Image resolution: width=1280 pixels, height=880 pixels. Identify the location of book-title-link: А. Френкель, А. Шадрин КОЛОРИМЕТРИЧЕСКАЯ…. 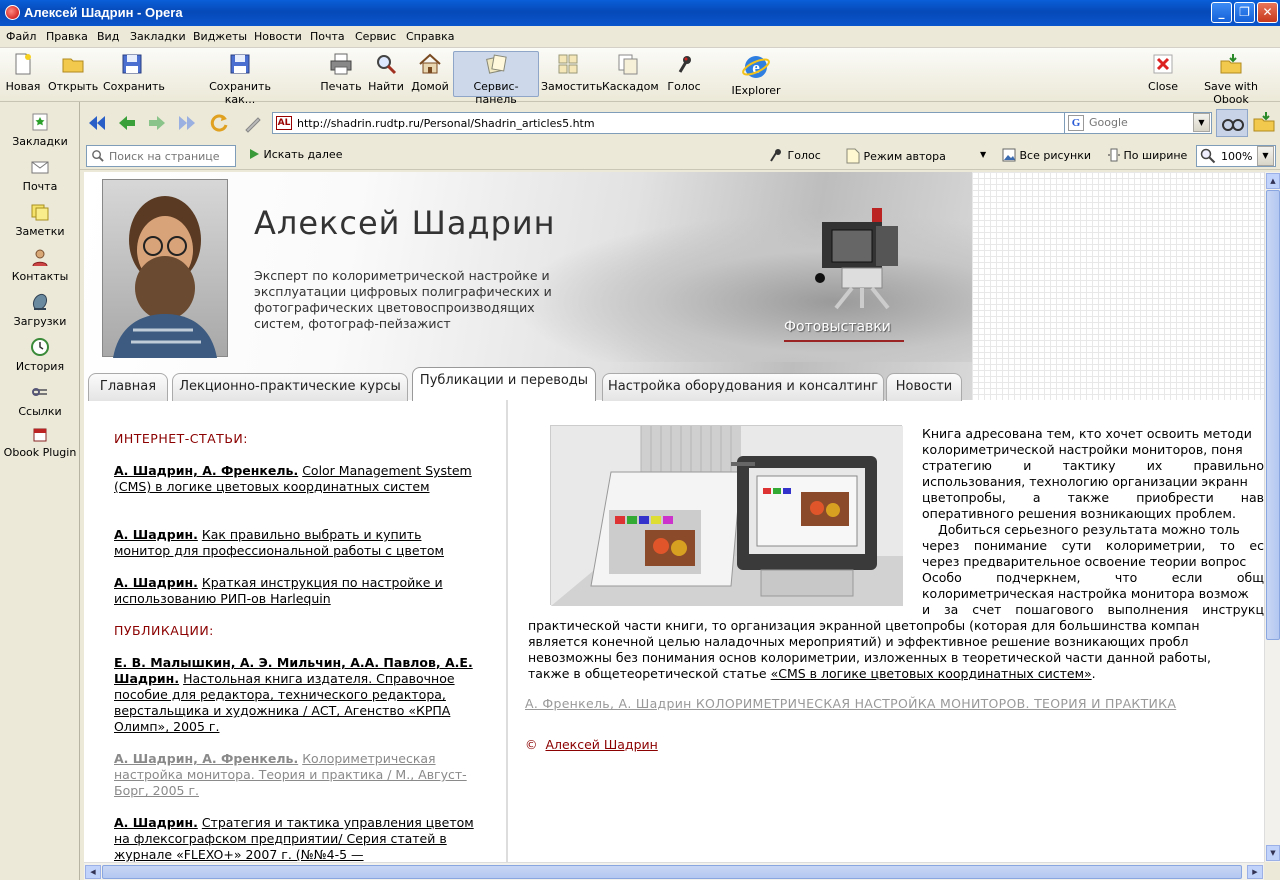
(850, 703).